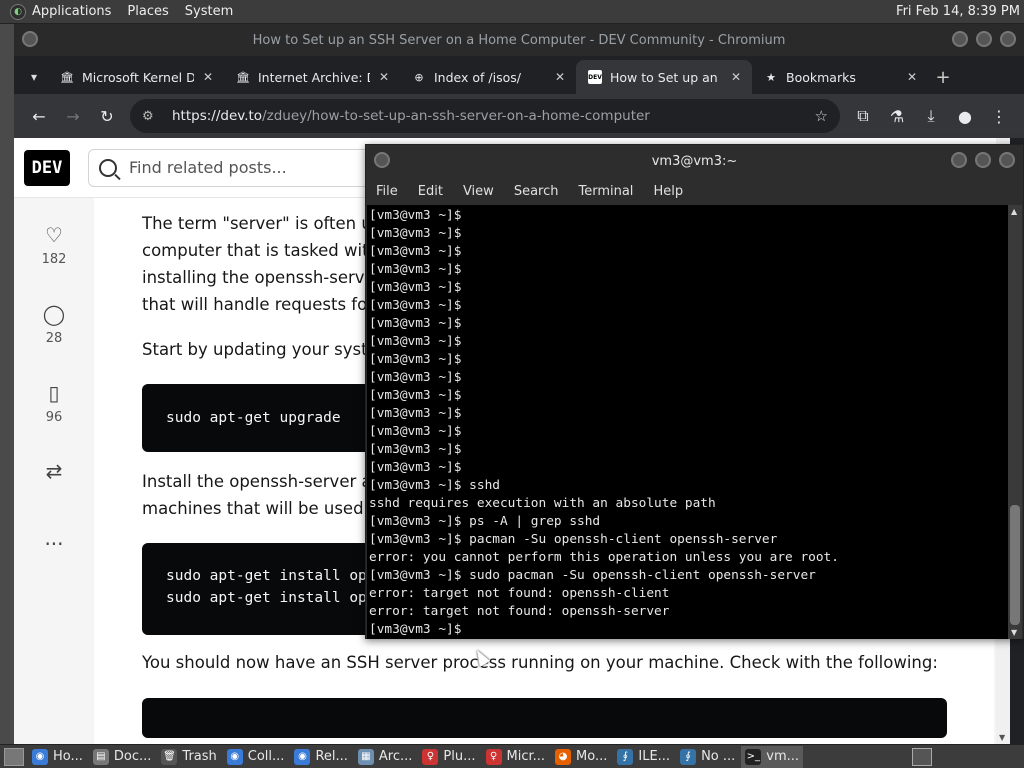 The image size is (1024, 768). I want to click on show-desktop-button, so click(14, 756).